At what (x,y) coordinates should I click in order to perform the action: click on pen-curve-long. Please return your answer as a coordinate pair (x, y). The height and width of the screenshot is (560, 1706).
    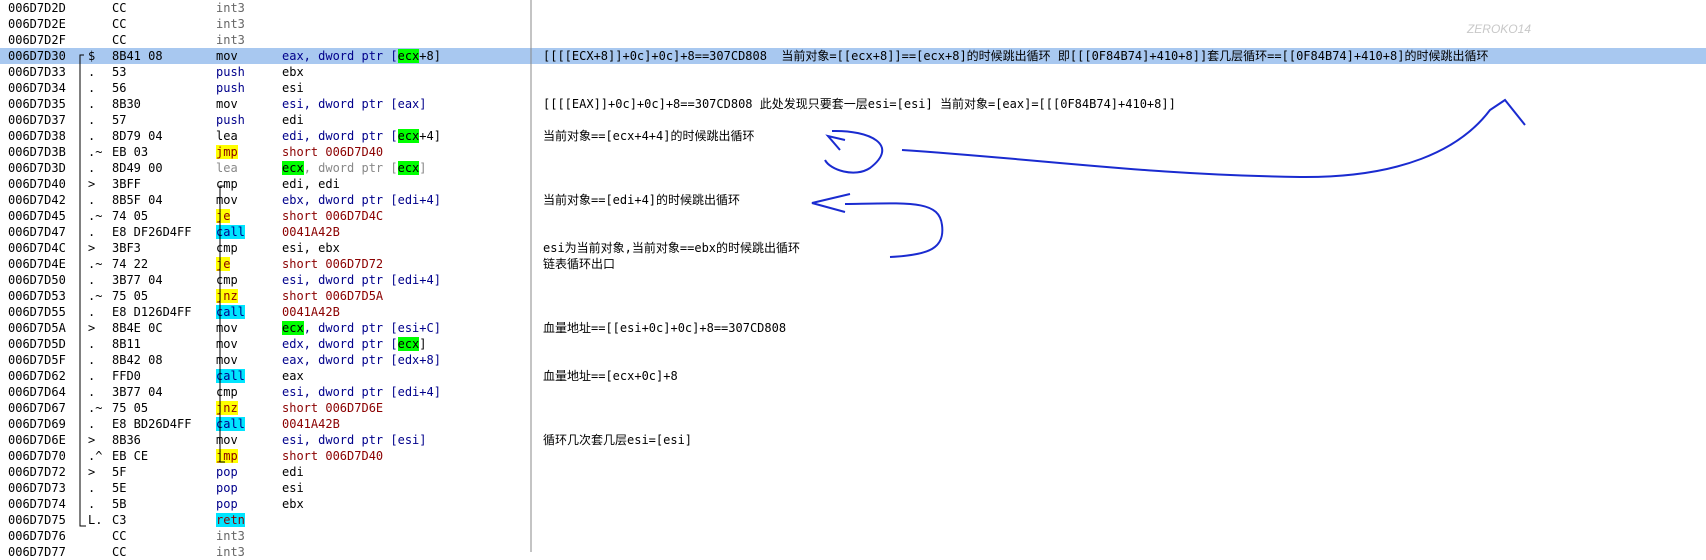
    Looking at the image, I should click on (1213, 138).